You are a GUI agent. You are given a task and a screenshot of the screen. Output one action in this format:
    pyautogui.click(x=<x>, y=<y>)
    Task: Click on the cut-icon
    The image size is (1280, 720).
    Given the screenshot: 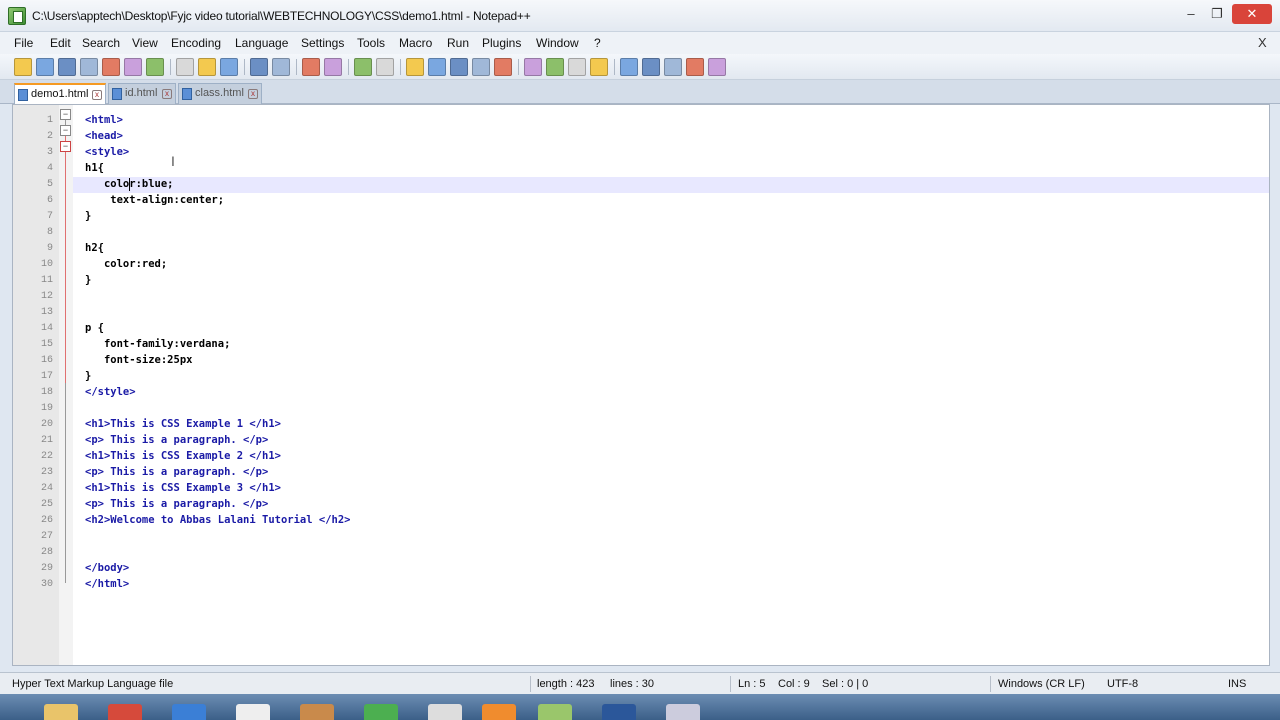 What is the action you would take?
    pyautogui.click(x=185, y=67)
    